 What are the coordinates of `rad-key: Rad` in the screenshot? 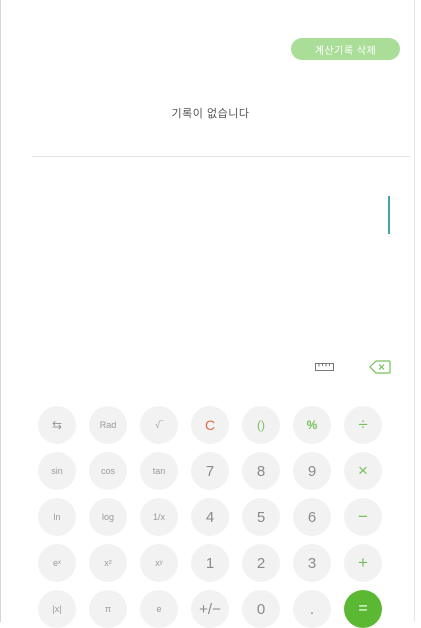 It's located at (108, 425).